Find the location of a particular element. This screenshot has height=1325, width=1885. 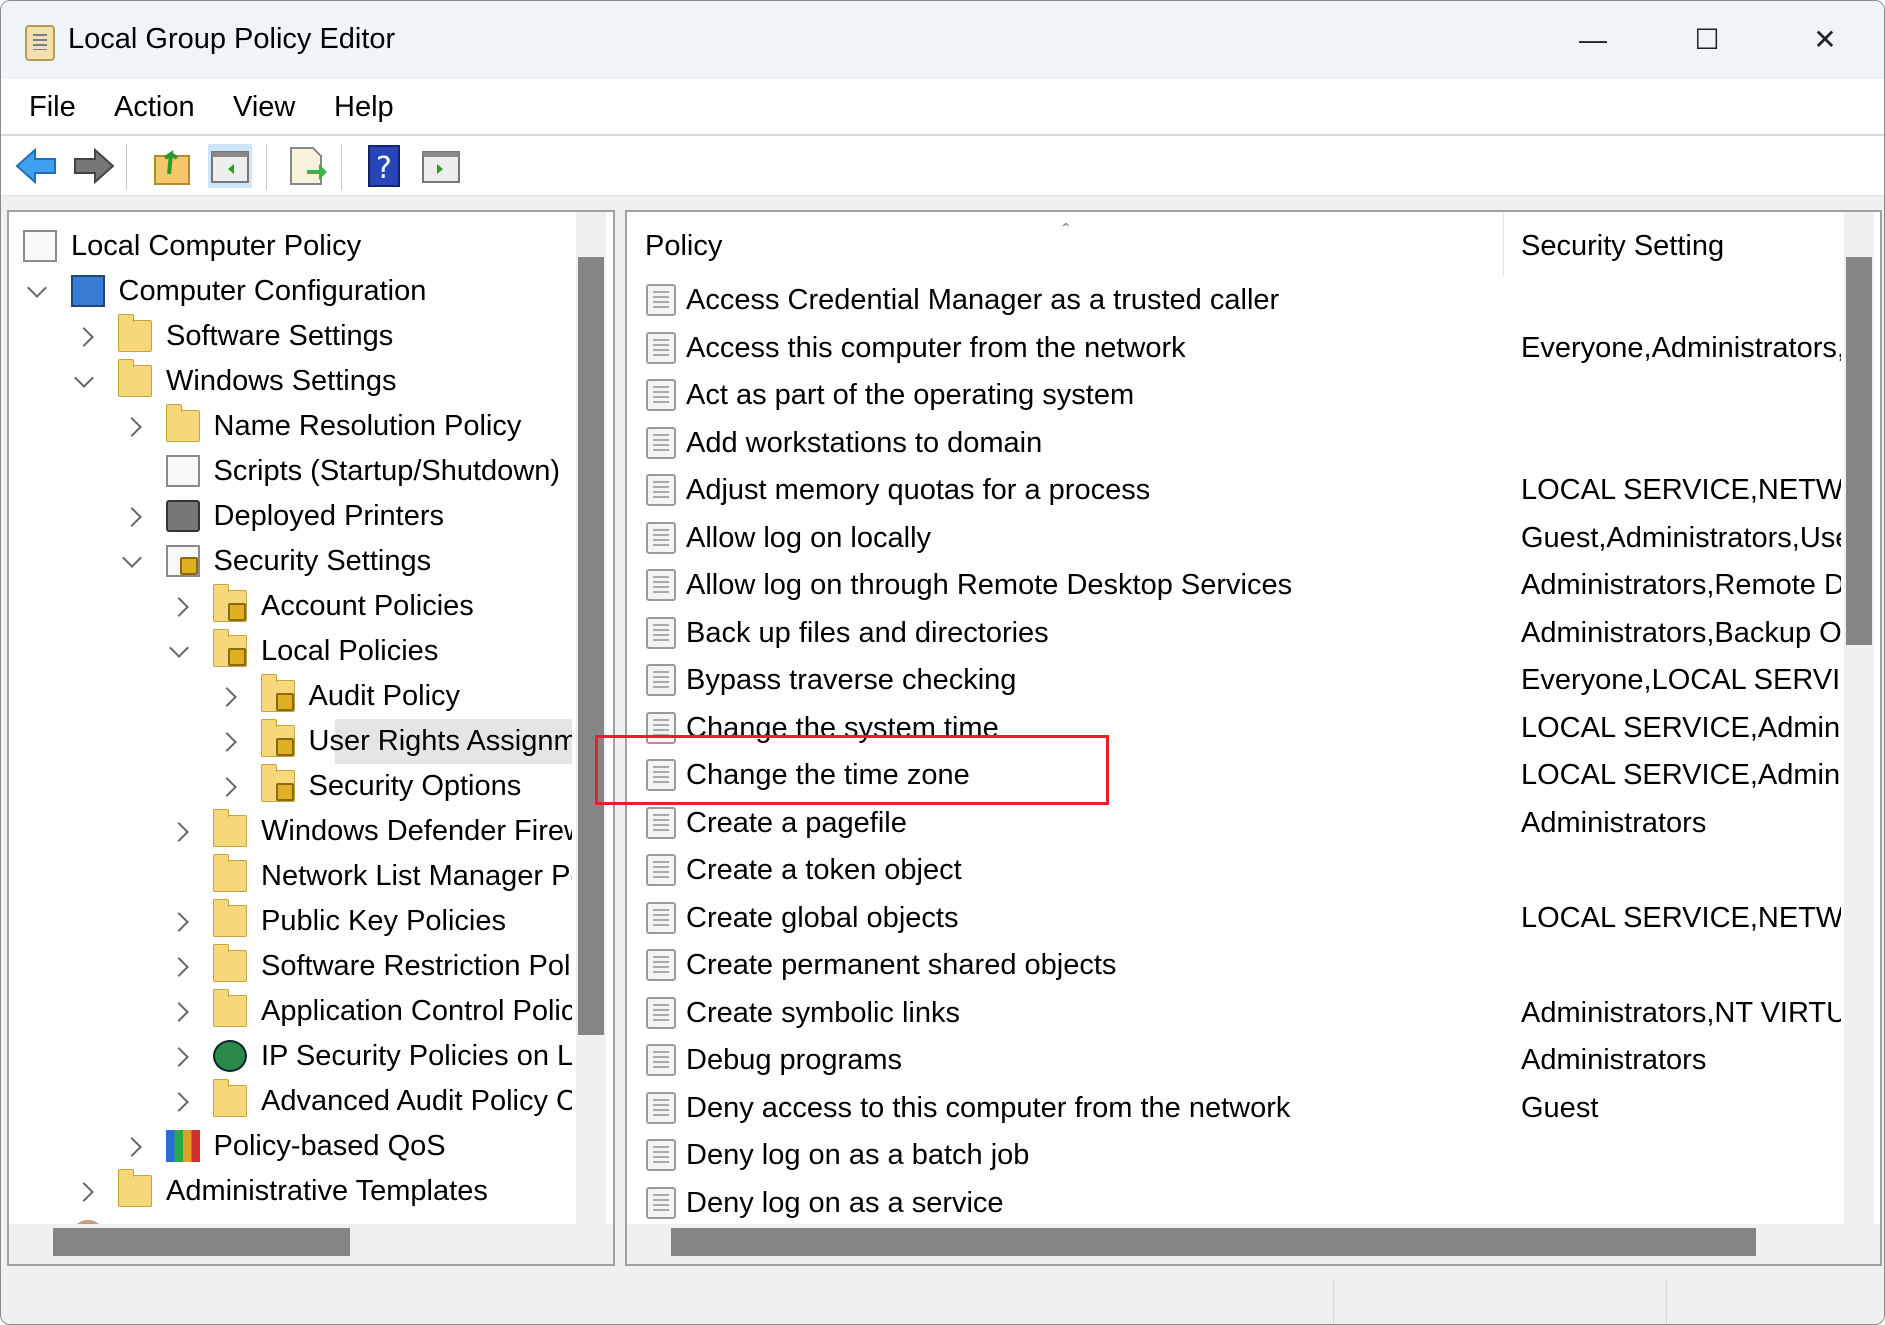

tree-item-label: Local Computer Policy is located at coordinates (216, 246).